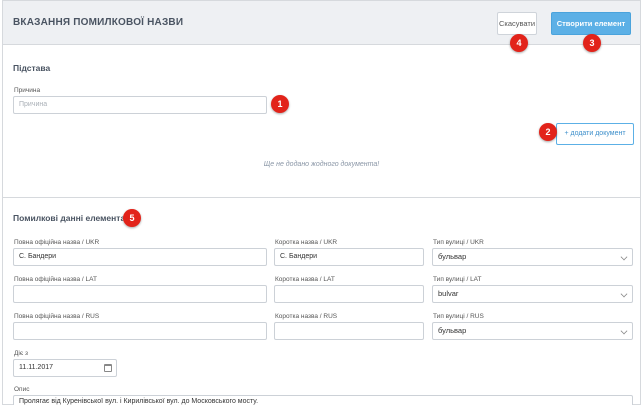 This screenshot has width=643, height=405. I want to click on annotation-badge-1: 1, so click(280, 104).